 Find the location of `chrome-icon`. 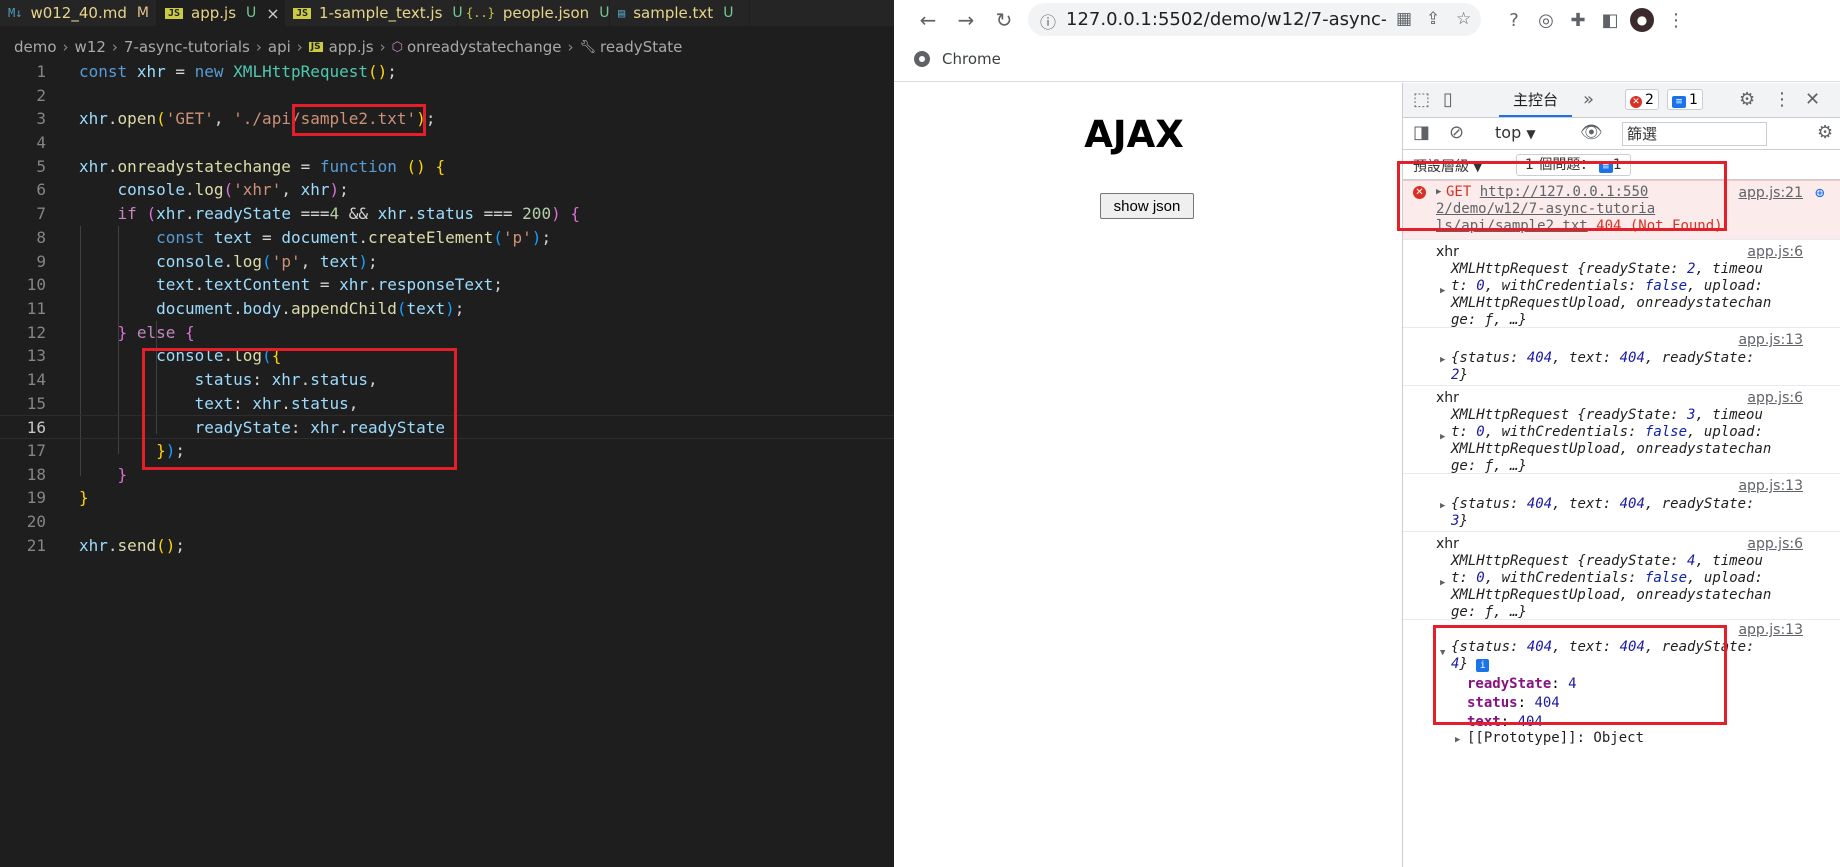

chrome-icon is located at coordinates (922, 59).